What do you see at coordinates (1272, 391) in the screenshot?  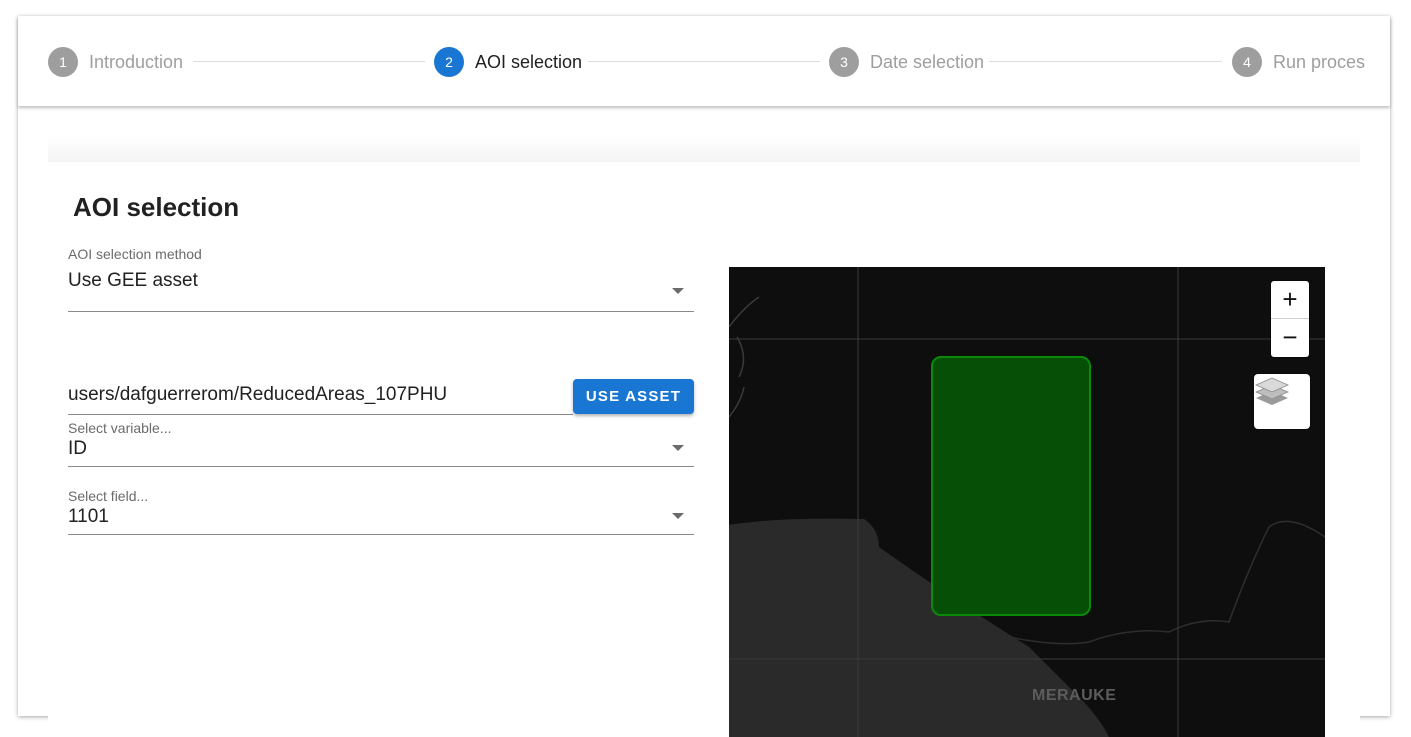 I see `layers-icon` at bounding box center [1272, 391].